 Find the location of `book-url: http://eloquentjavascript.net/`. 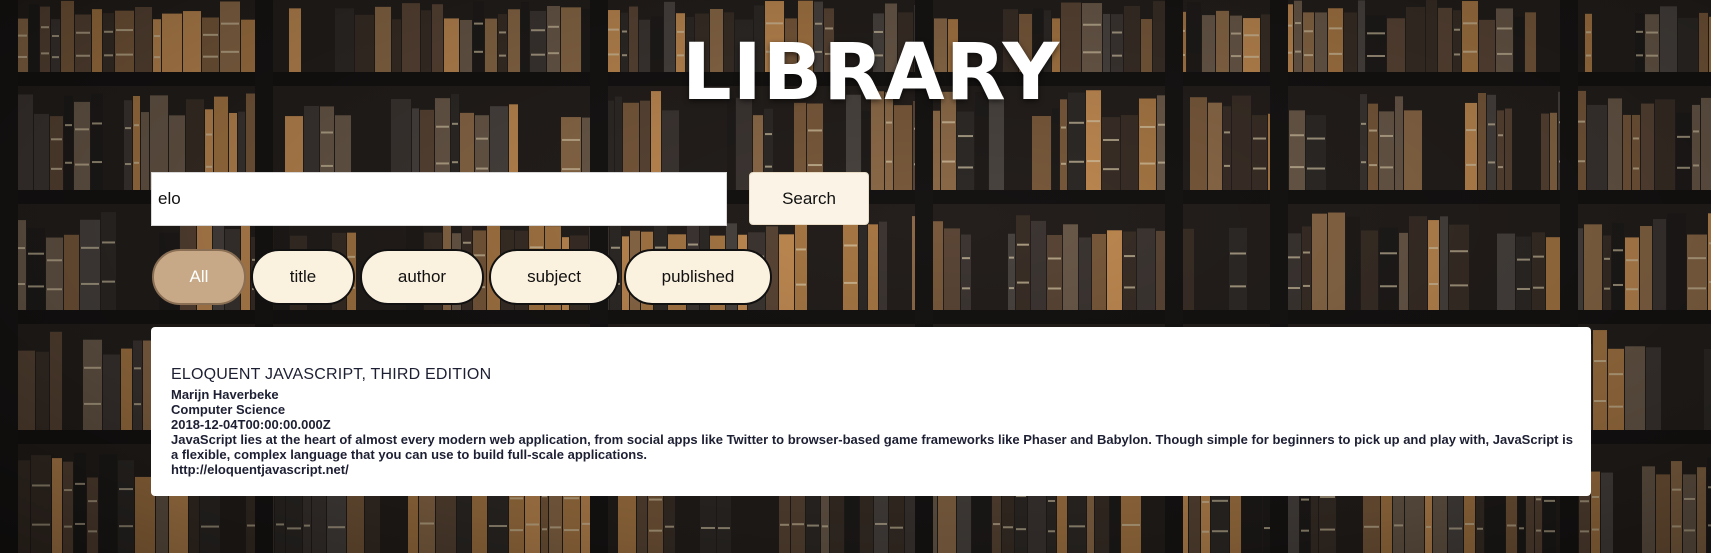

book-url: http://eloquentjavascript.net/ is located at coordinates (872, 469).